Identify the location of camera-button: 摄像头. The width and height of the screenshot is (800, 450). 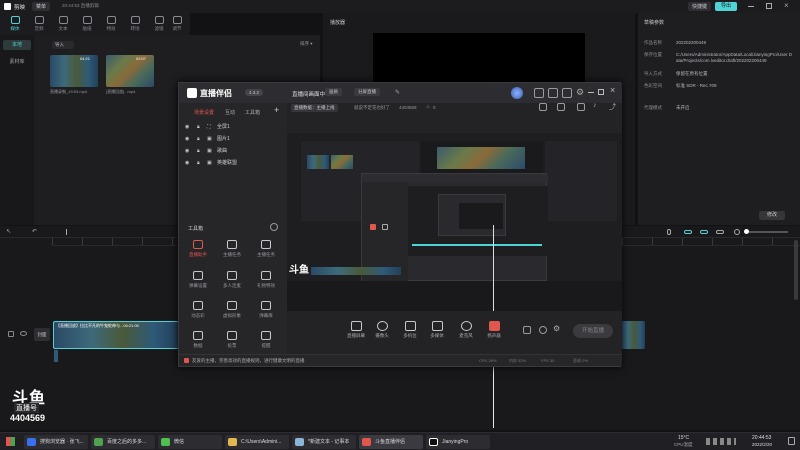
(382, 330).